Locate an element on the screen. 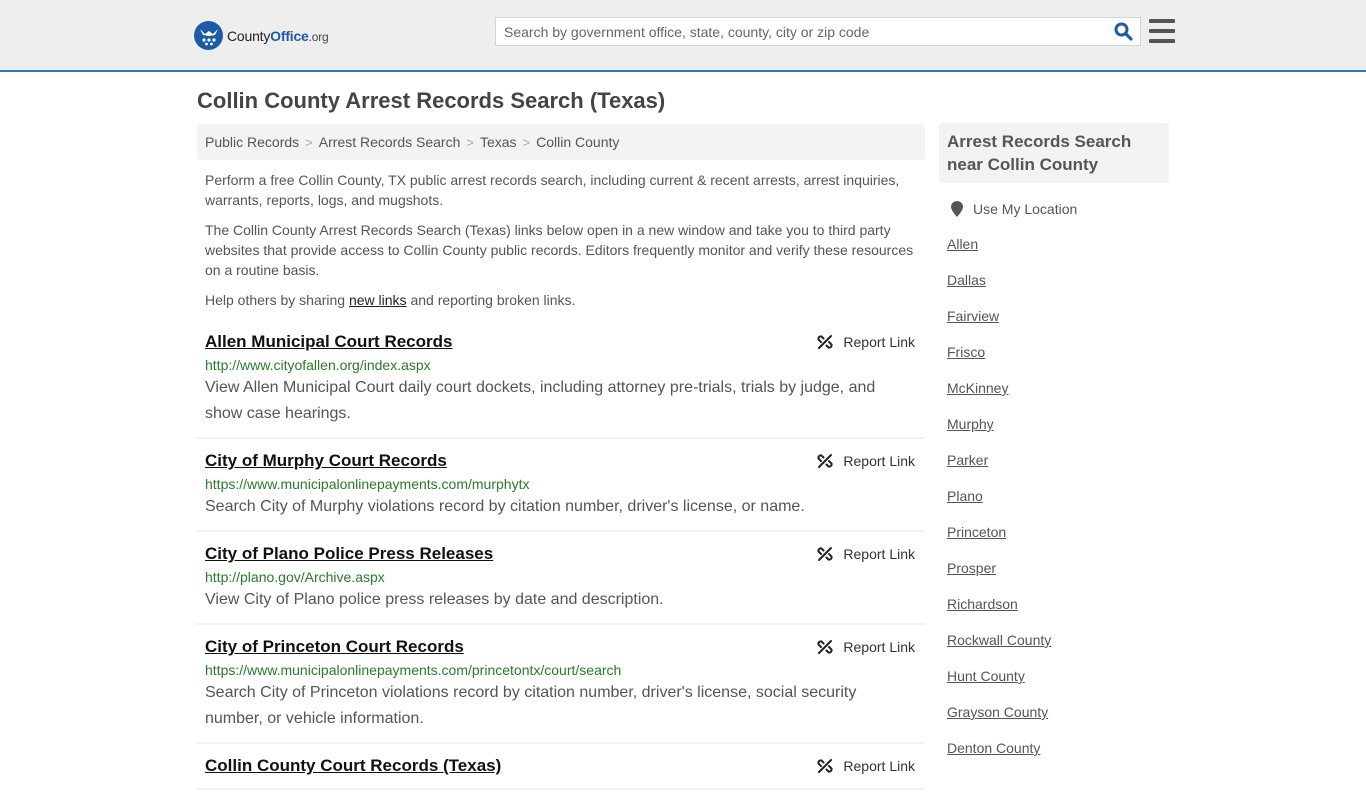 The height and width of the screenshot is (800, 1366). nearby-item: Frisco is located at coordinates (1058, 352).